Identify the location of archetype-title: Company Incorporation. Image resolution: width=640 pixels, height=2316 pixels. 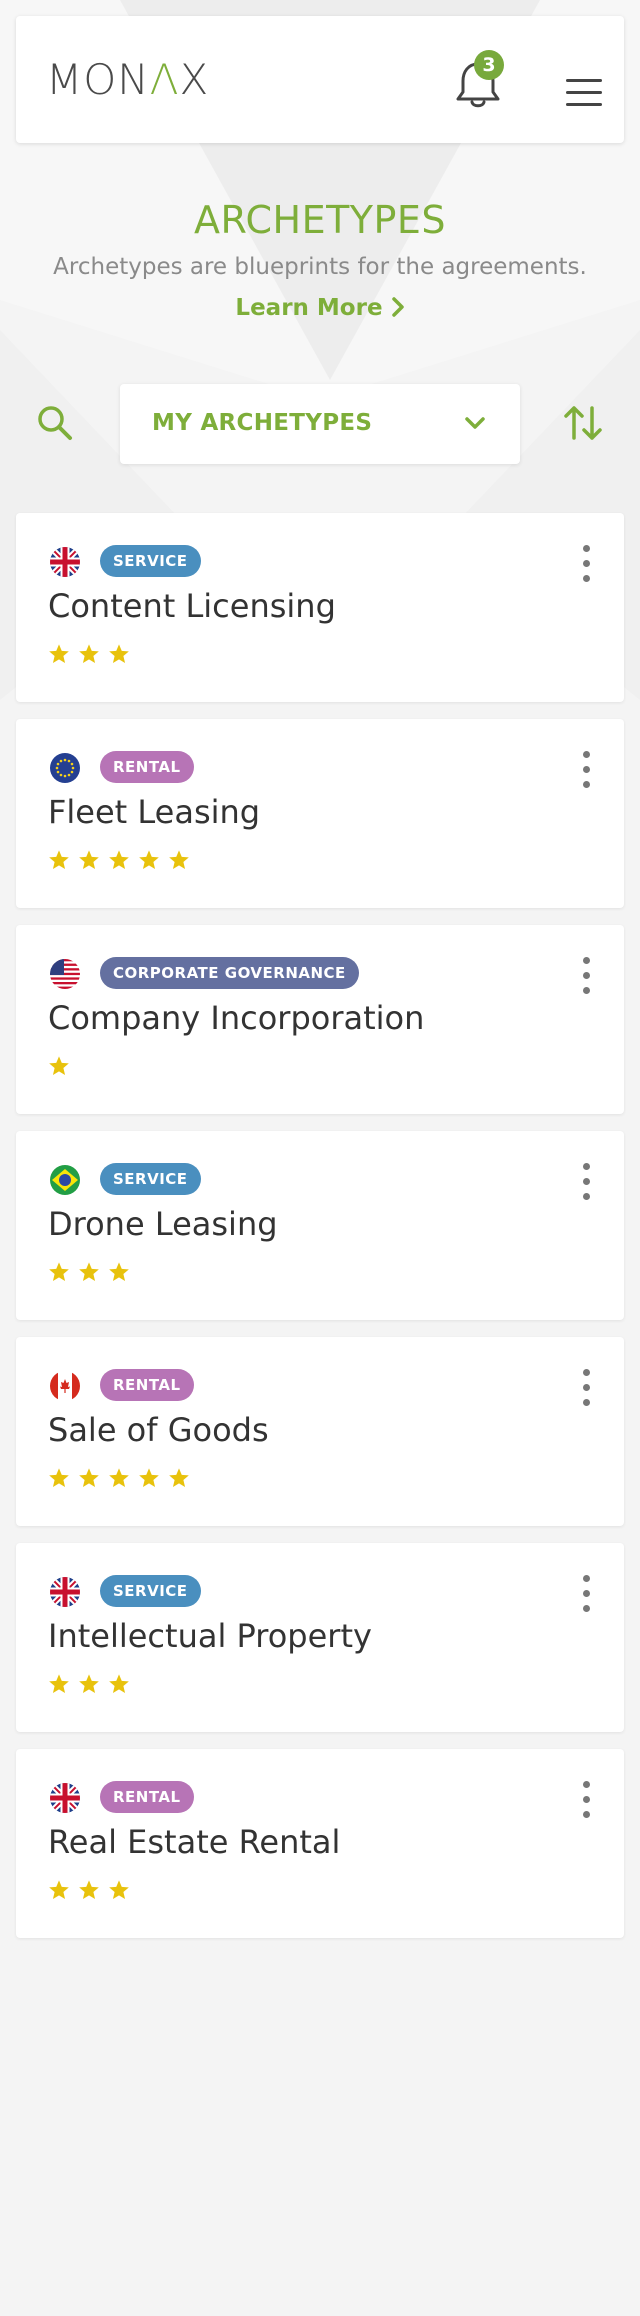
(236, 1018).